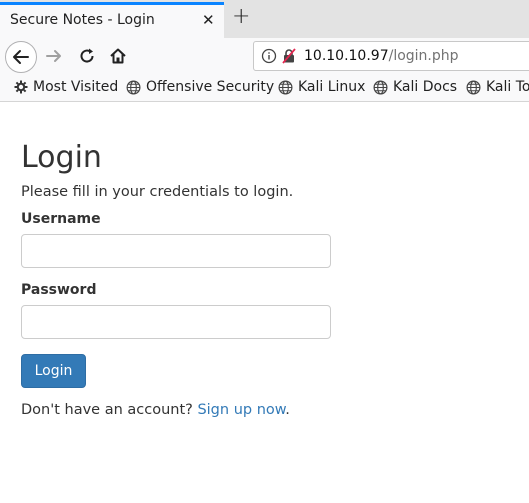 The width and height of the screenshot is (529, 503). I want to click on back-button, so click(21, 57).